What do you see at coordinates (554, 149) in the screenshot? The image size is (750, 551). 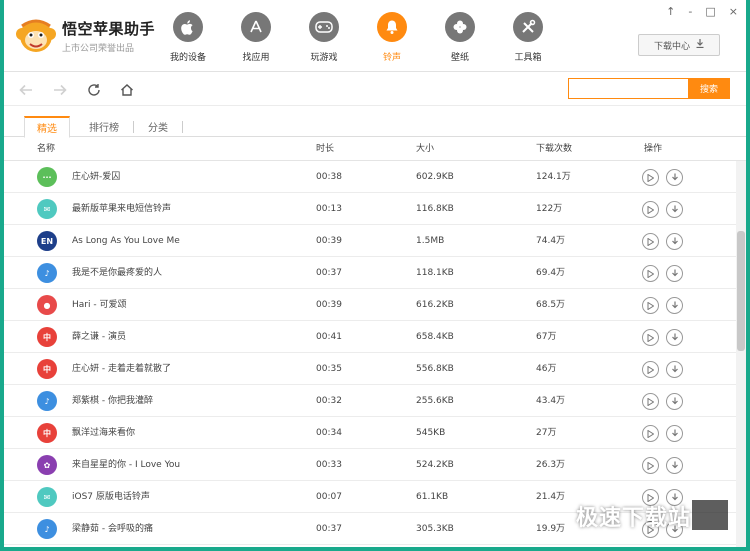 I see `column-header-downloads: 下载次数` at bounding box center [554, 149].